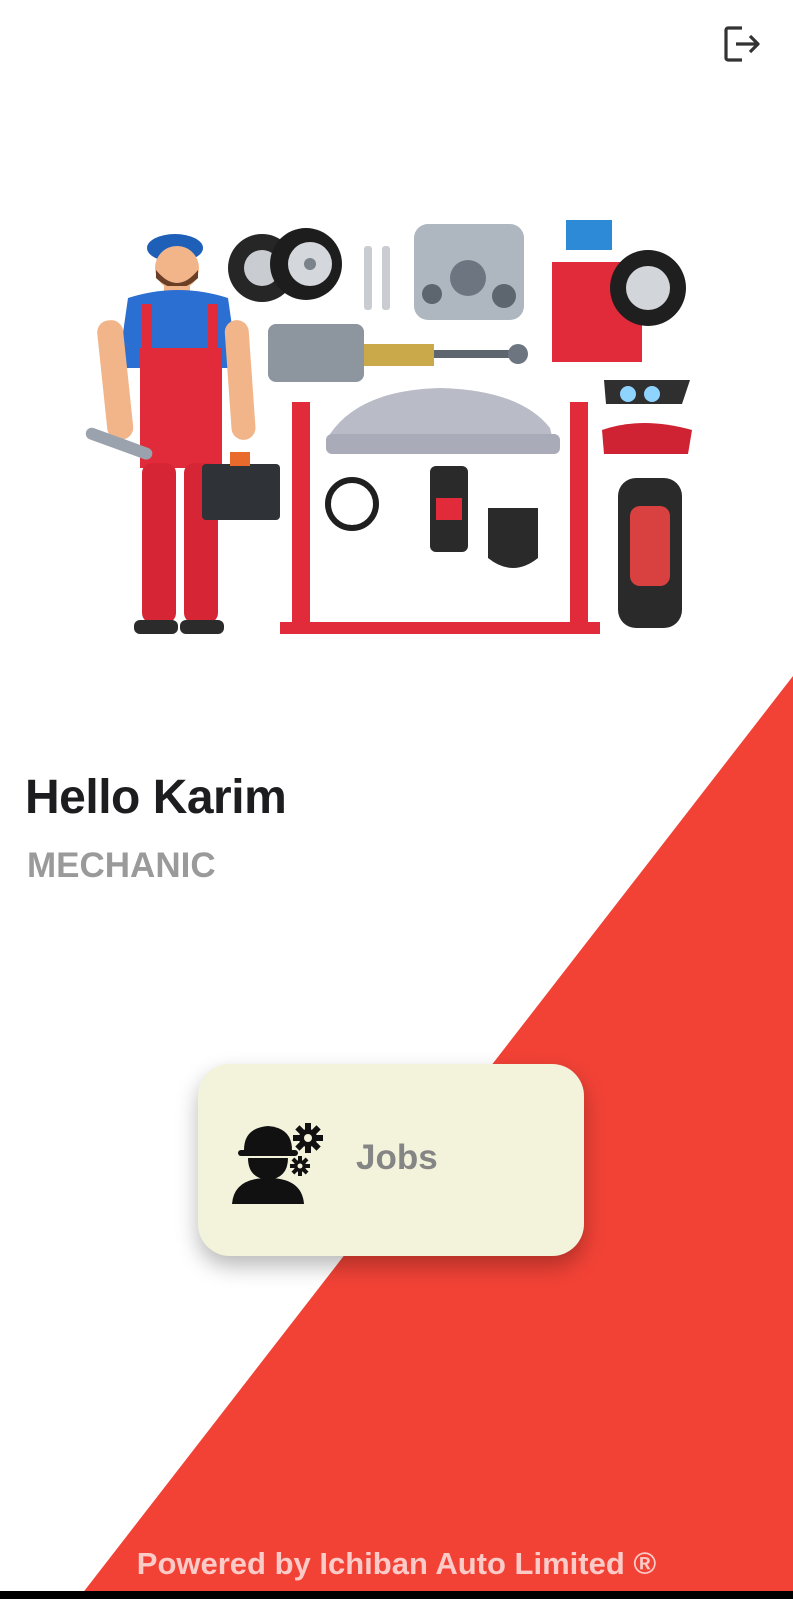 The image size is (793, 1599). What do you see at coordinates (156, 797) in the screenshot?
I see `greeting-text: Hello Karim` at bounding box center [156, 797].